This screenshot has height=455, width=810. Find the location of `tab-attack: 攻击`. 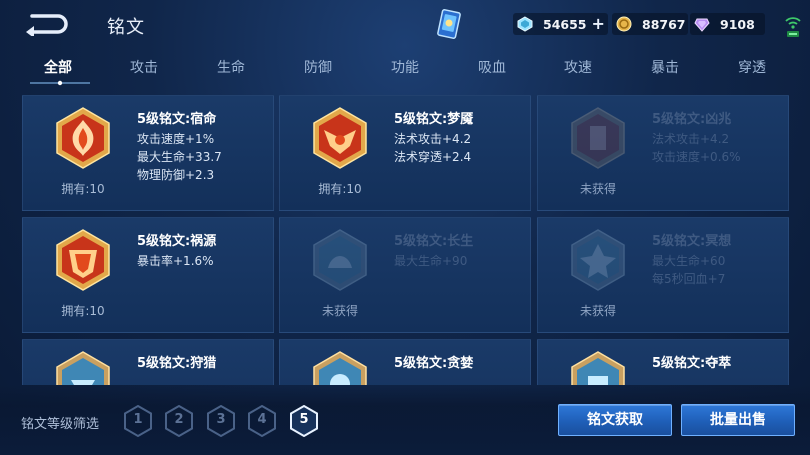

tab-attack: 攻击 is located at coordinates (144, 67).